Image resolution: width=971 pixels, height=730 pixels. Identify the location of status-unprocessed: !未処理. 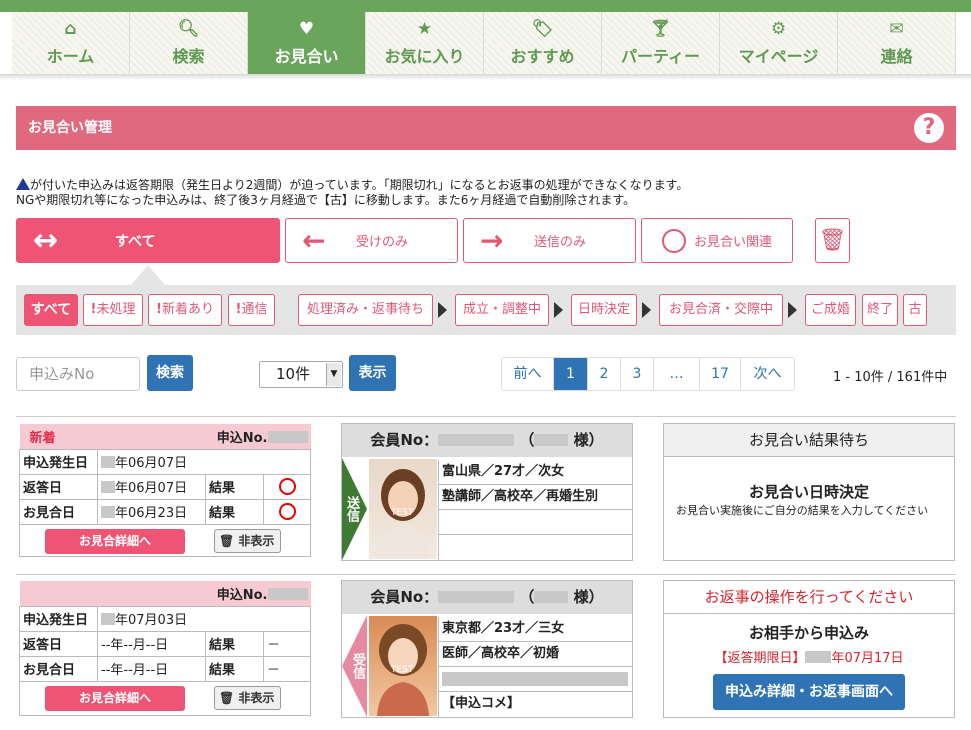
(113, 310).